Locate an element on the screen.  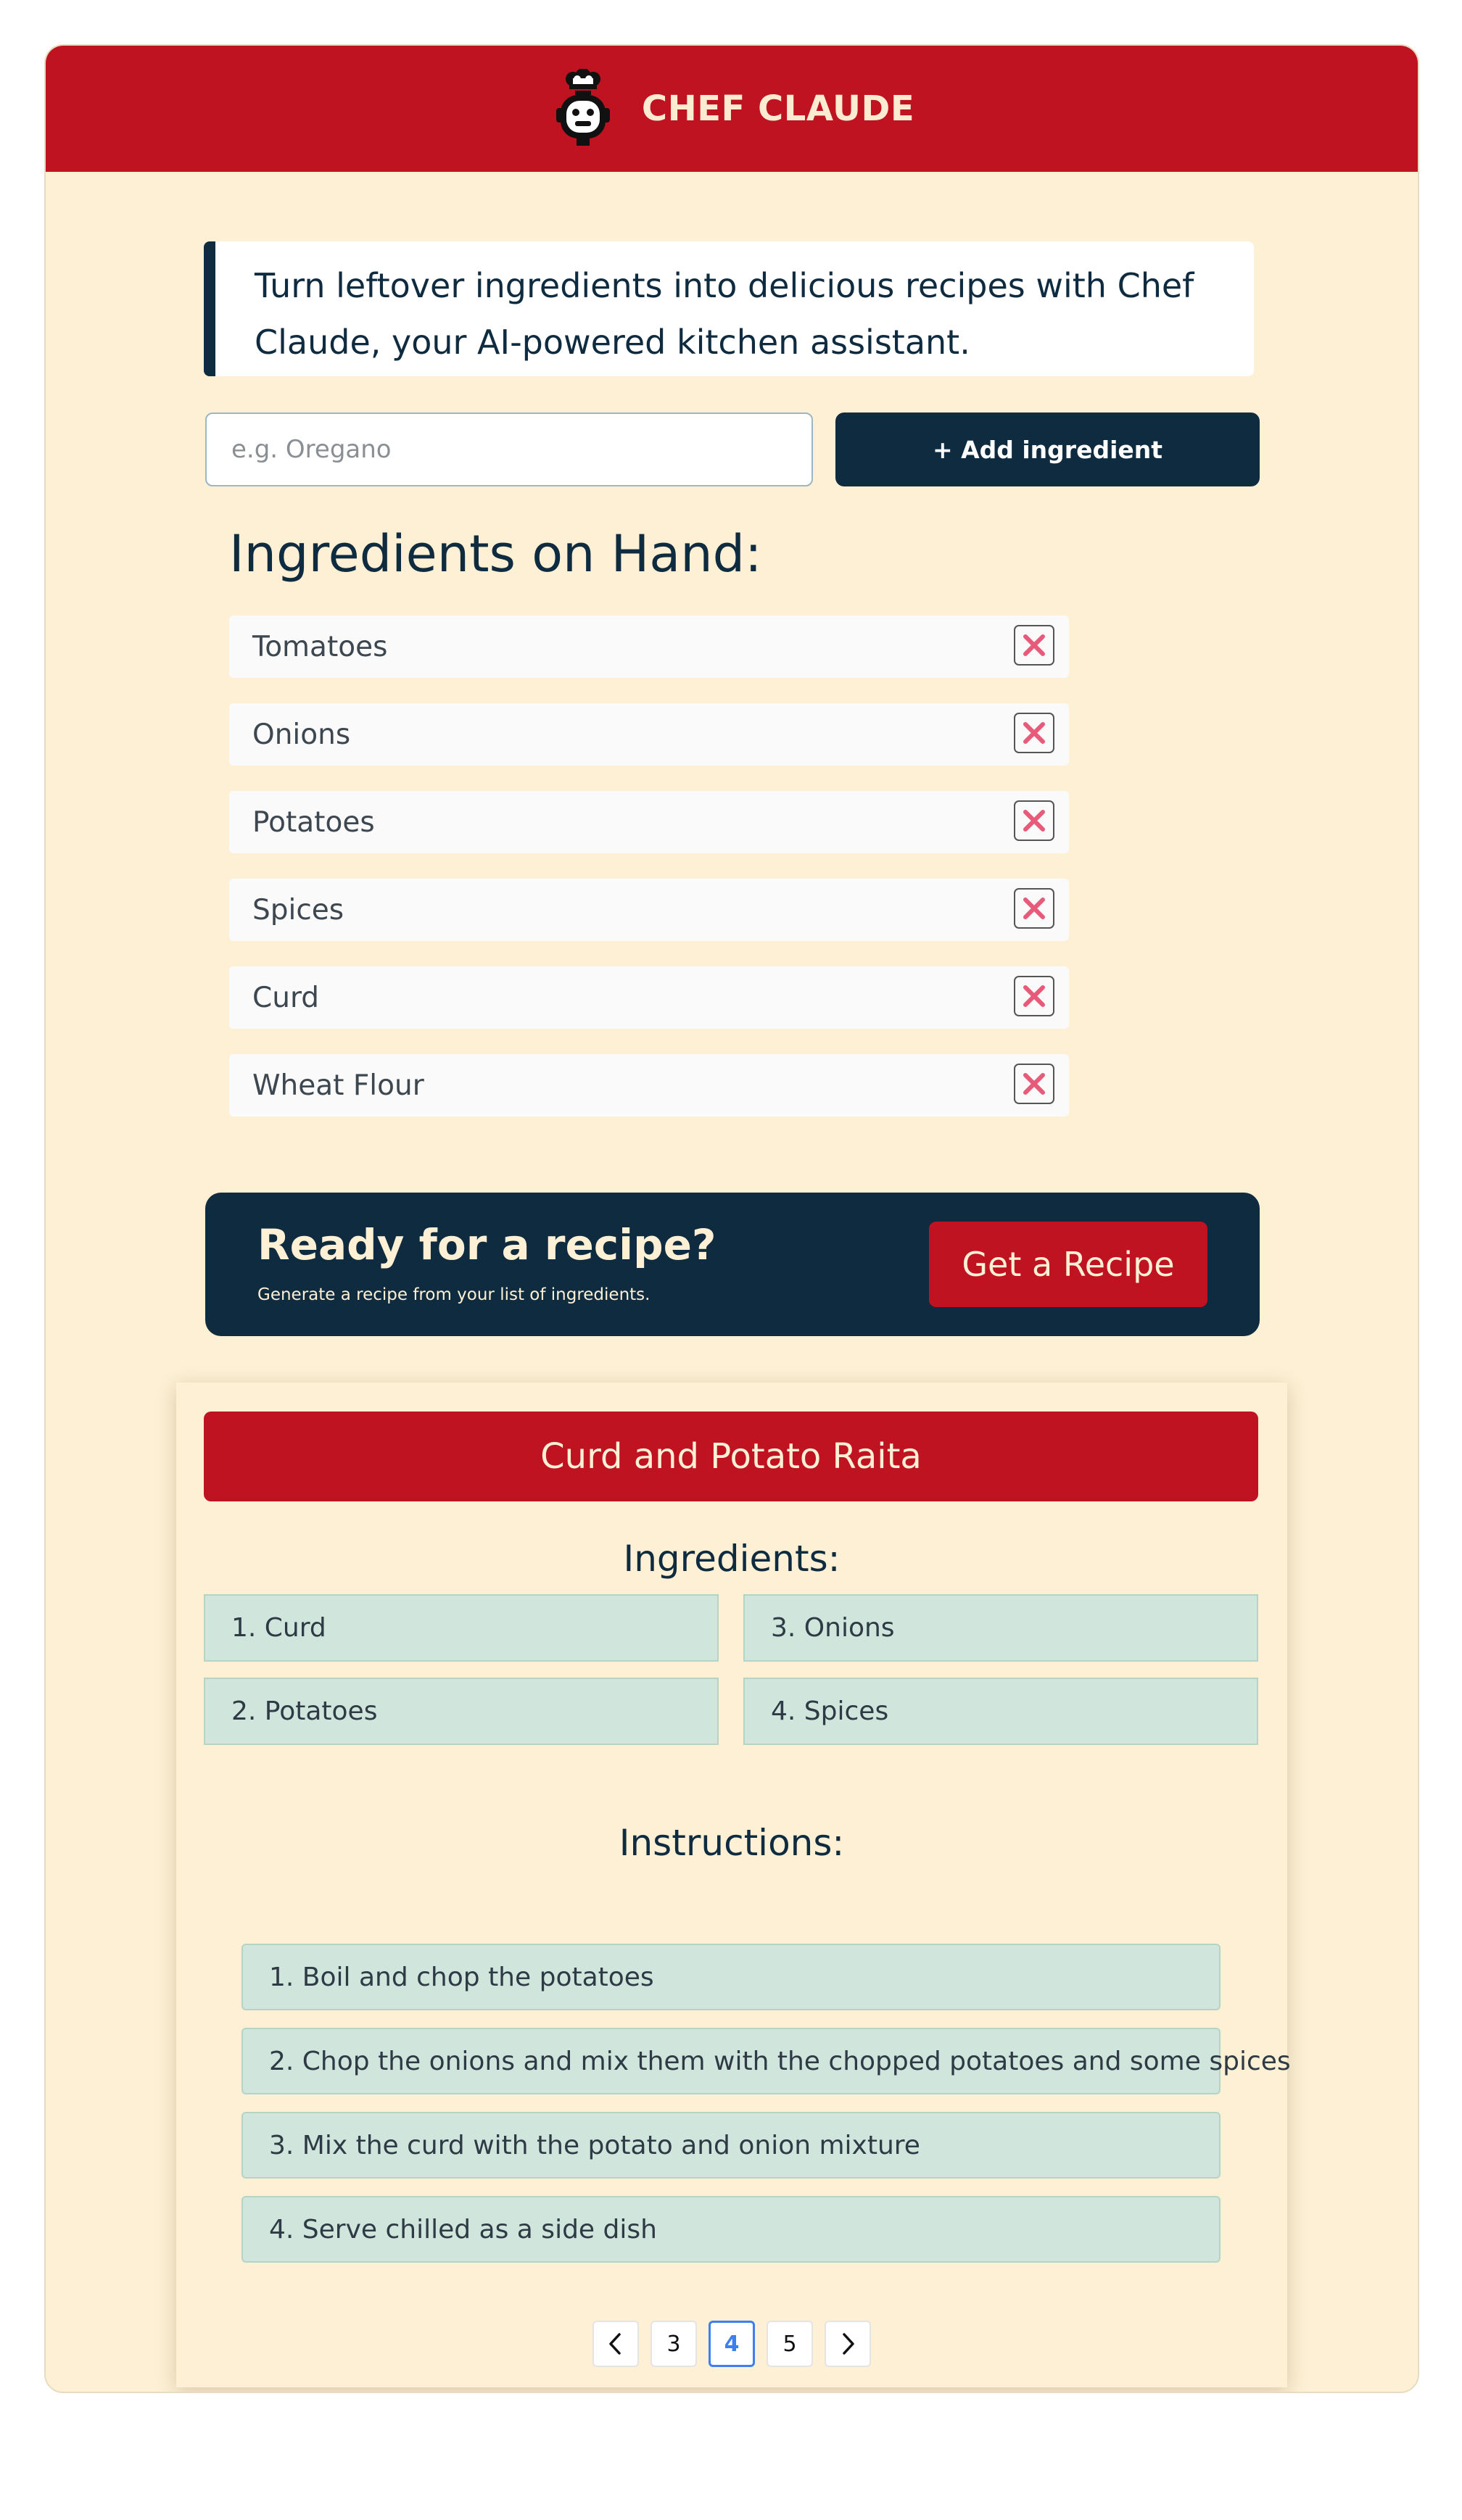
add-ingredient-button: + Add ingredient is located at coordinates (1047, 449).